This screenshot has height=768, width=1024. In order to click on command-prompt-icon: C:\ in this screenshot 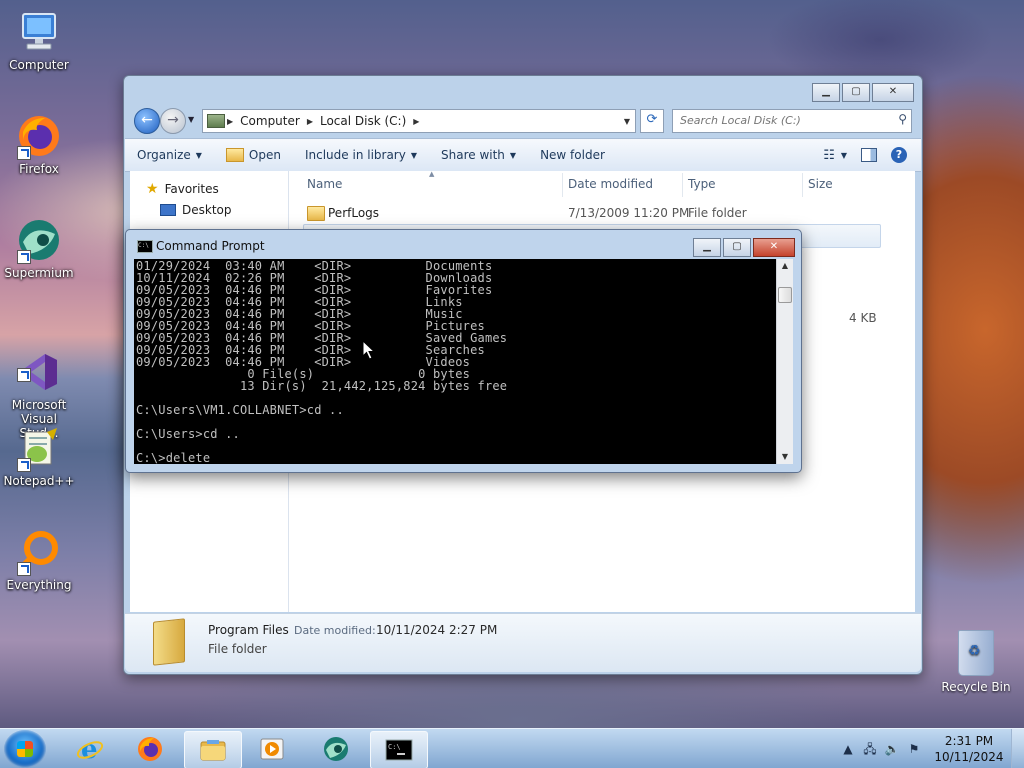, I will do `click(399, 750)`.